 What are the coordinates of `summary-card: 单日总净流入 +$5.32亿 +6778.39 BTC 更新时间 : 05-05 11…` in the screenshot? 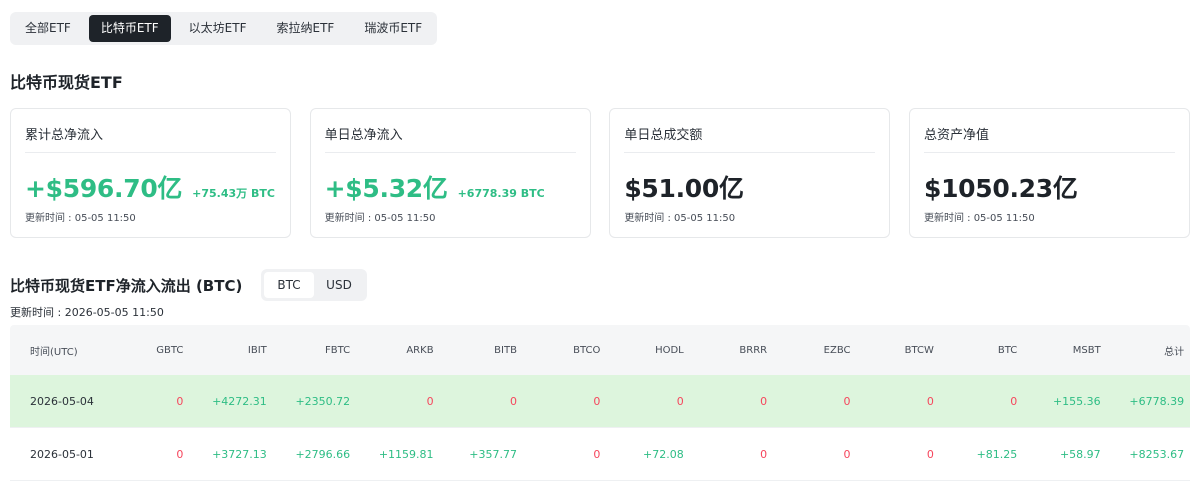 It's located at (450, 173).